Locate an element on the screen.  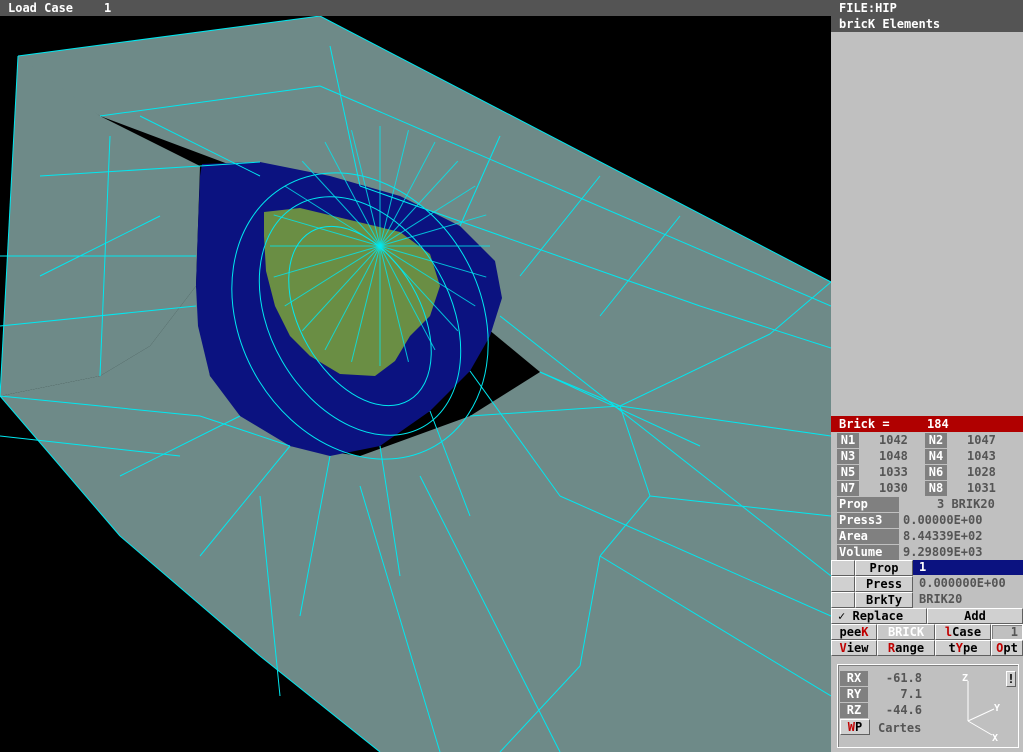
node-label: N2 is located at coordinates (936, 440).